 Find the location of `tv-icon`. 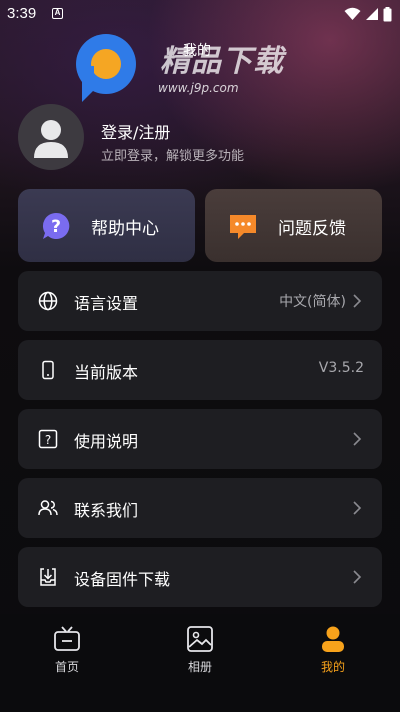

tv-icon is located at coordinates (67, 638).